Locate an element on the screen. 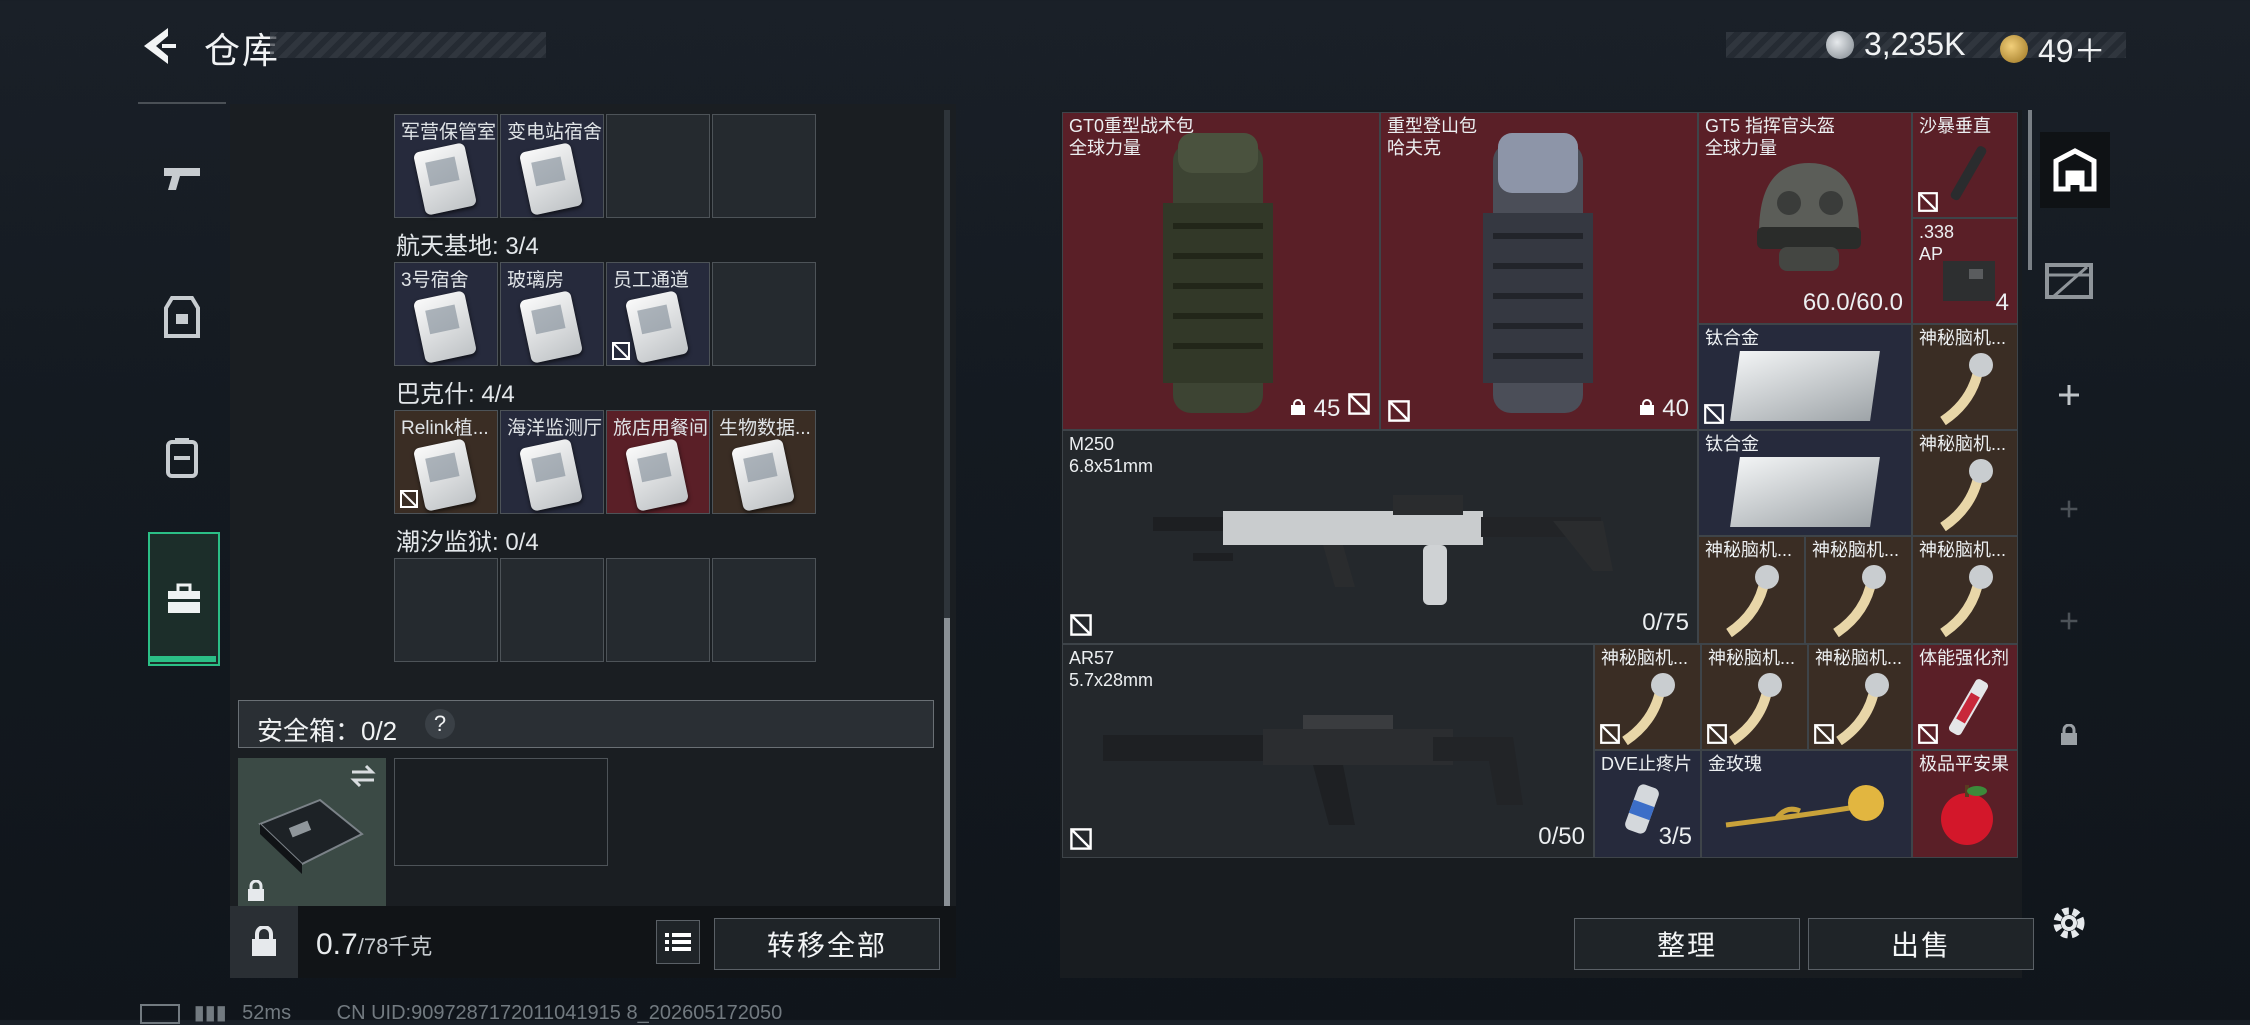 The width and height of the screenshot is (2250, 1025). backpack-image is located at coordinates (1218, 273).